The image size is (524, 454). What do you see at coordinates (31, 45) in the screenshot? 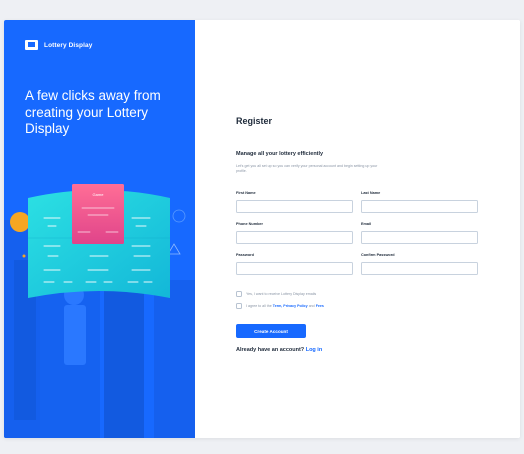
I see `monitor-icon` at bounding box center [31, 45].